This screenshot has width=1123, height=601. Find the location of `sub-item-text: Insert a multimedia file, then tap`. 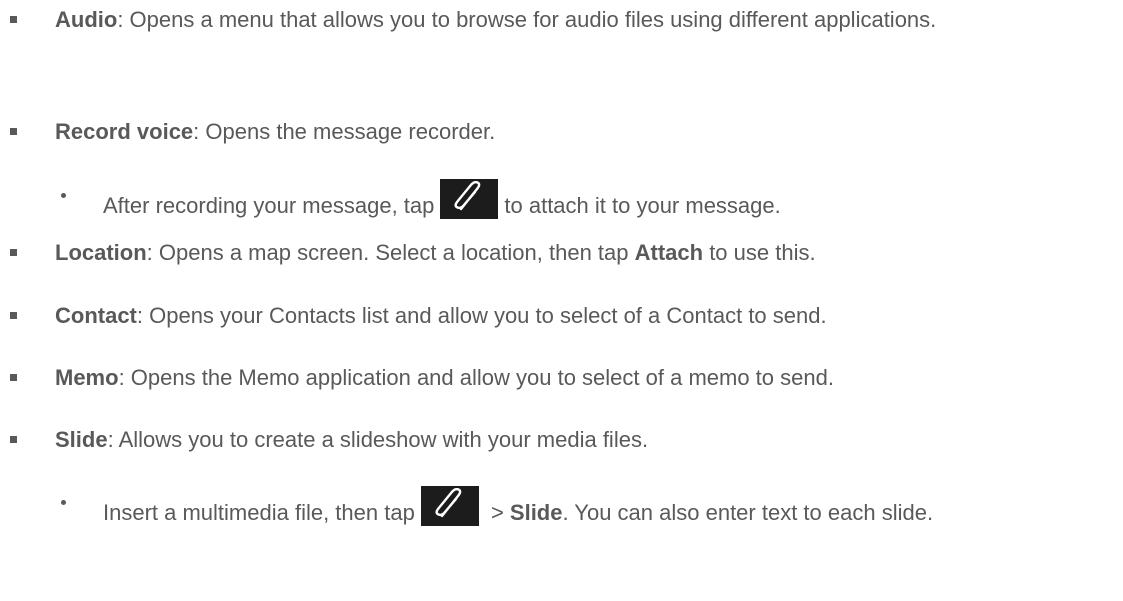

sub-item-text: Insert a multimedia file, then tap is located at coordinates (259, 512).